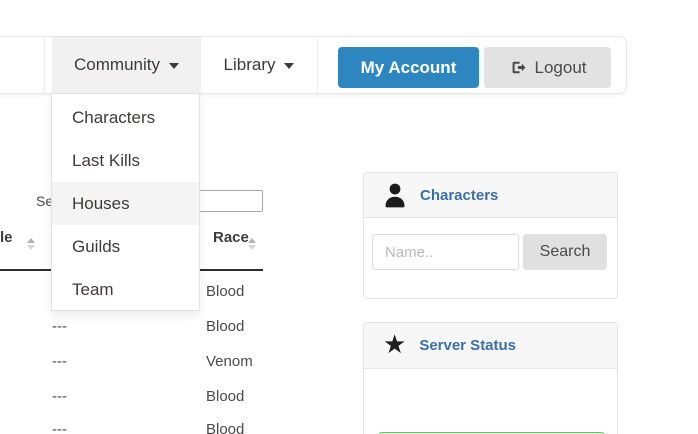 The height and width of the screenshot is (434, 698). What do you see at coordinates (125, 160) in the screenshot?
I see `dropdown-item: Last Kills` at bounding box center [125, 160].